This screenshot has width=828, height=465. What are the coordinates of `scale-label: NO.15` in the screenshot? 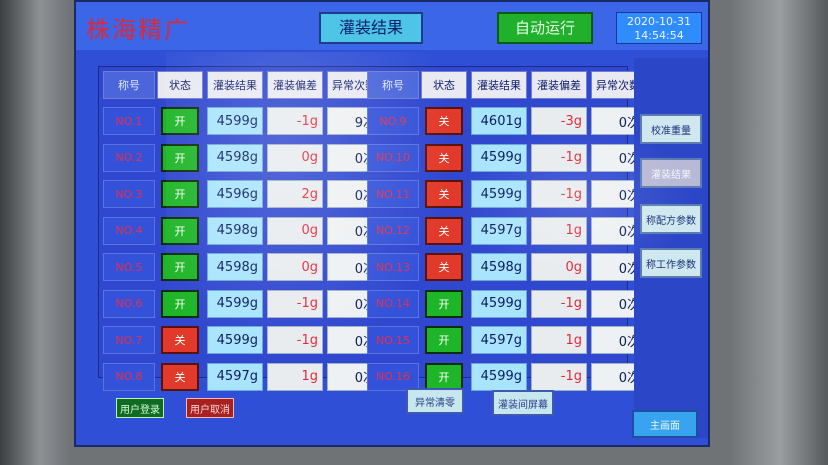 It's located at (393, 340).